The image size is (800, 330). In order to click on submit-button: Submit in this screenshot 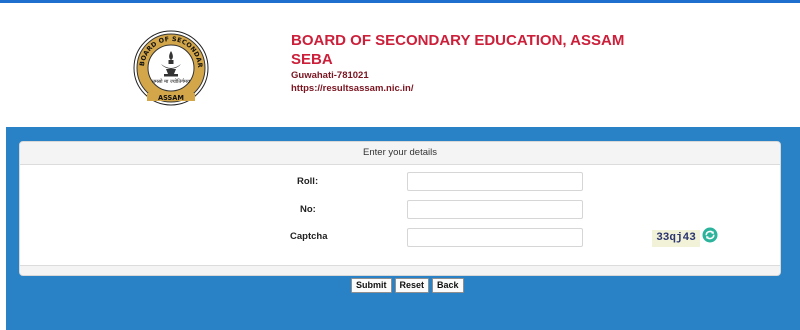, I will do `click(371, 285)`.